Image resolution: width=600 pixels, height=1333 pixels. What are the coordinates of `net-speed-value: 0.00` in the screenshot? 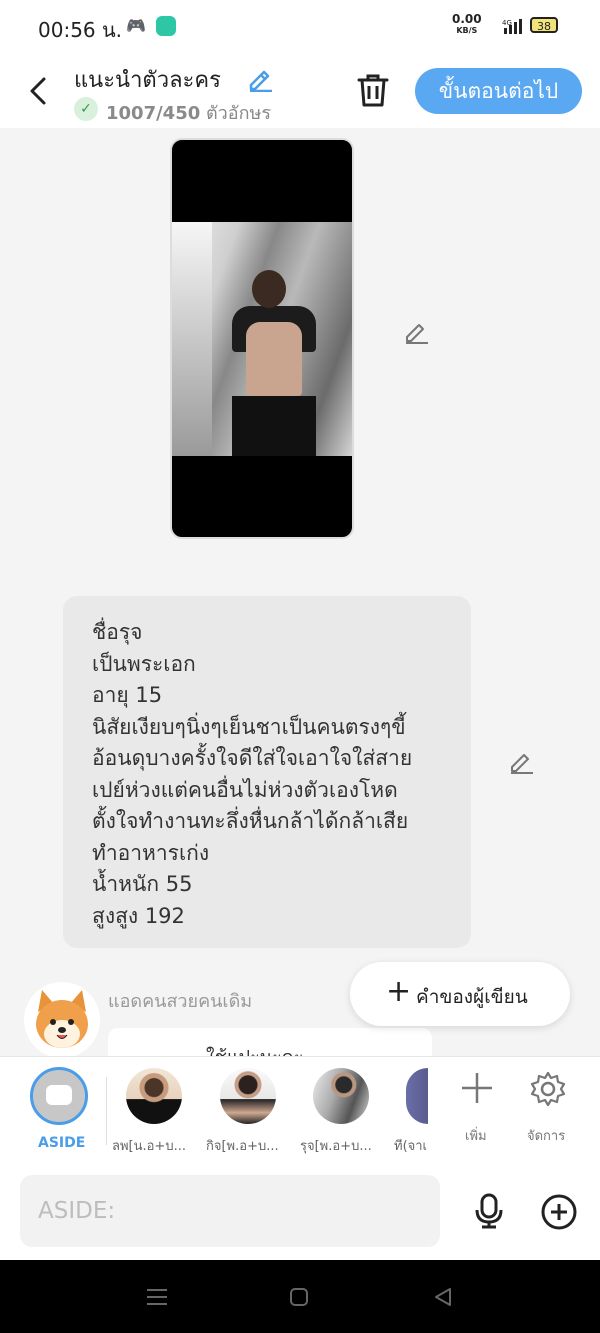 It's located at (467, 19).